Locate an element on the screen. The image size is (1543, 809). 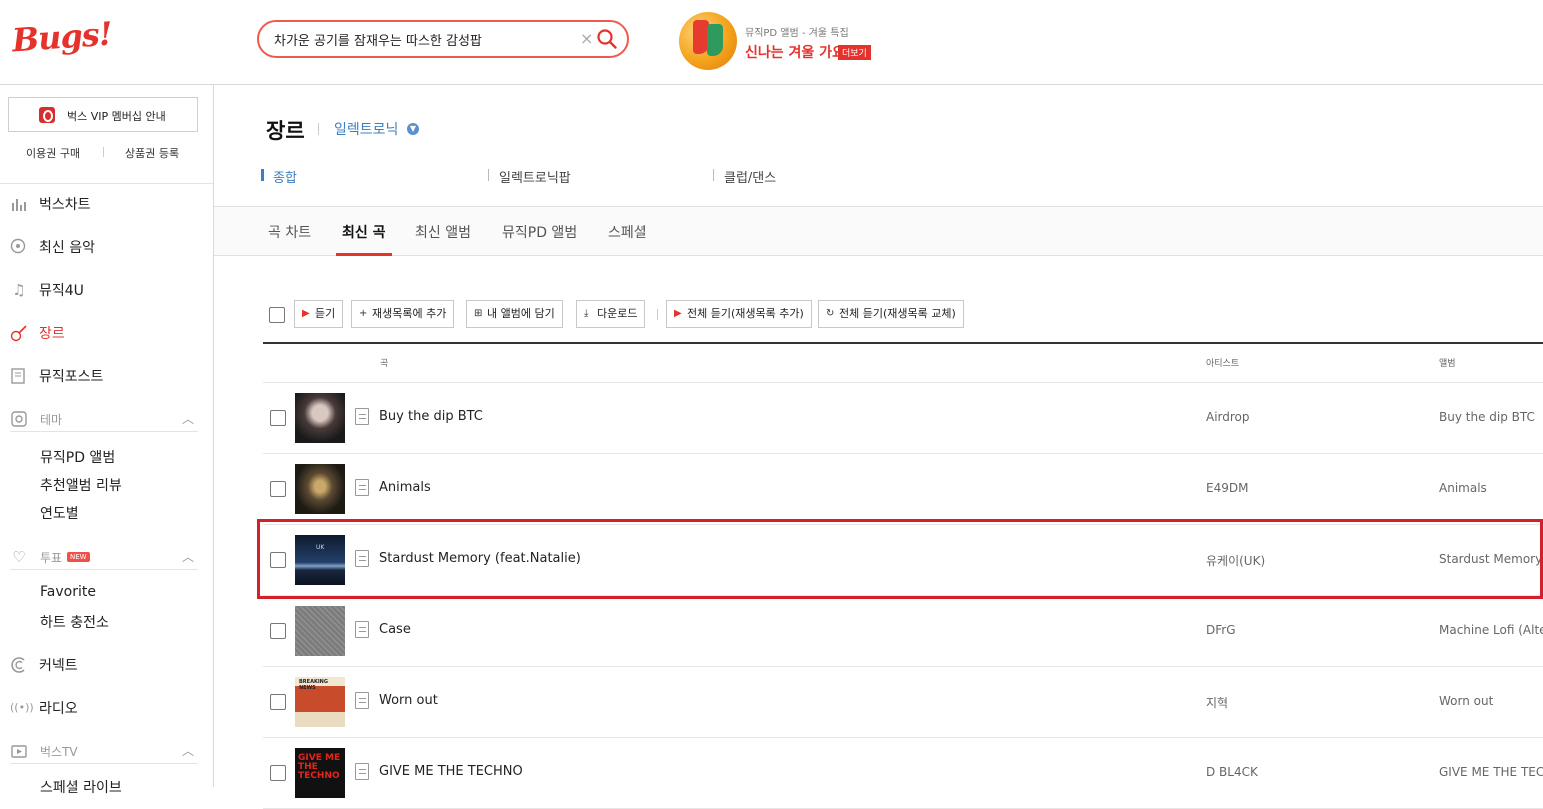
album-name: Machine Lofi (Alter is located at coordinates (1491, 630).